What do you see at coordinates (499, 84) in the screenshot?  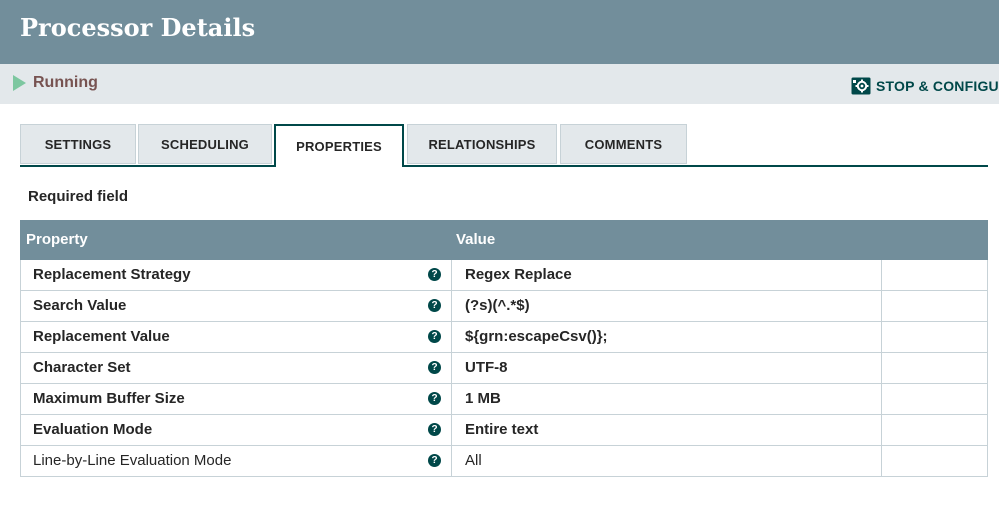 I see `status-bar: Running STOP & CONFIGURE` at bounding box center [499, 84].